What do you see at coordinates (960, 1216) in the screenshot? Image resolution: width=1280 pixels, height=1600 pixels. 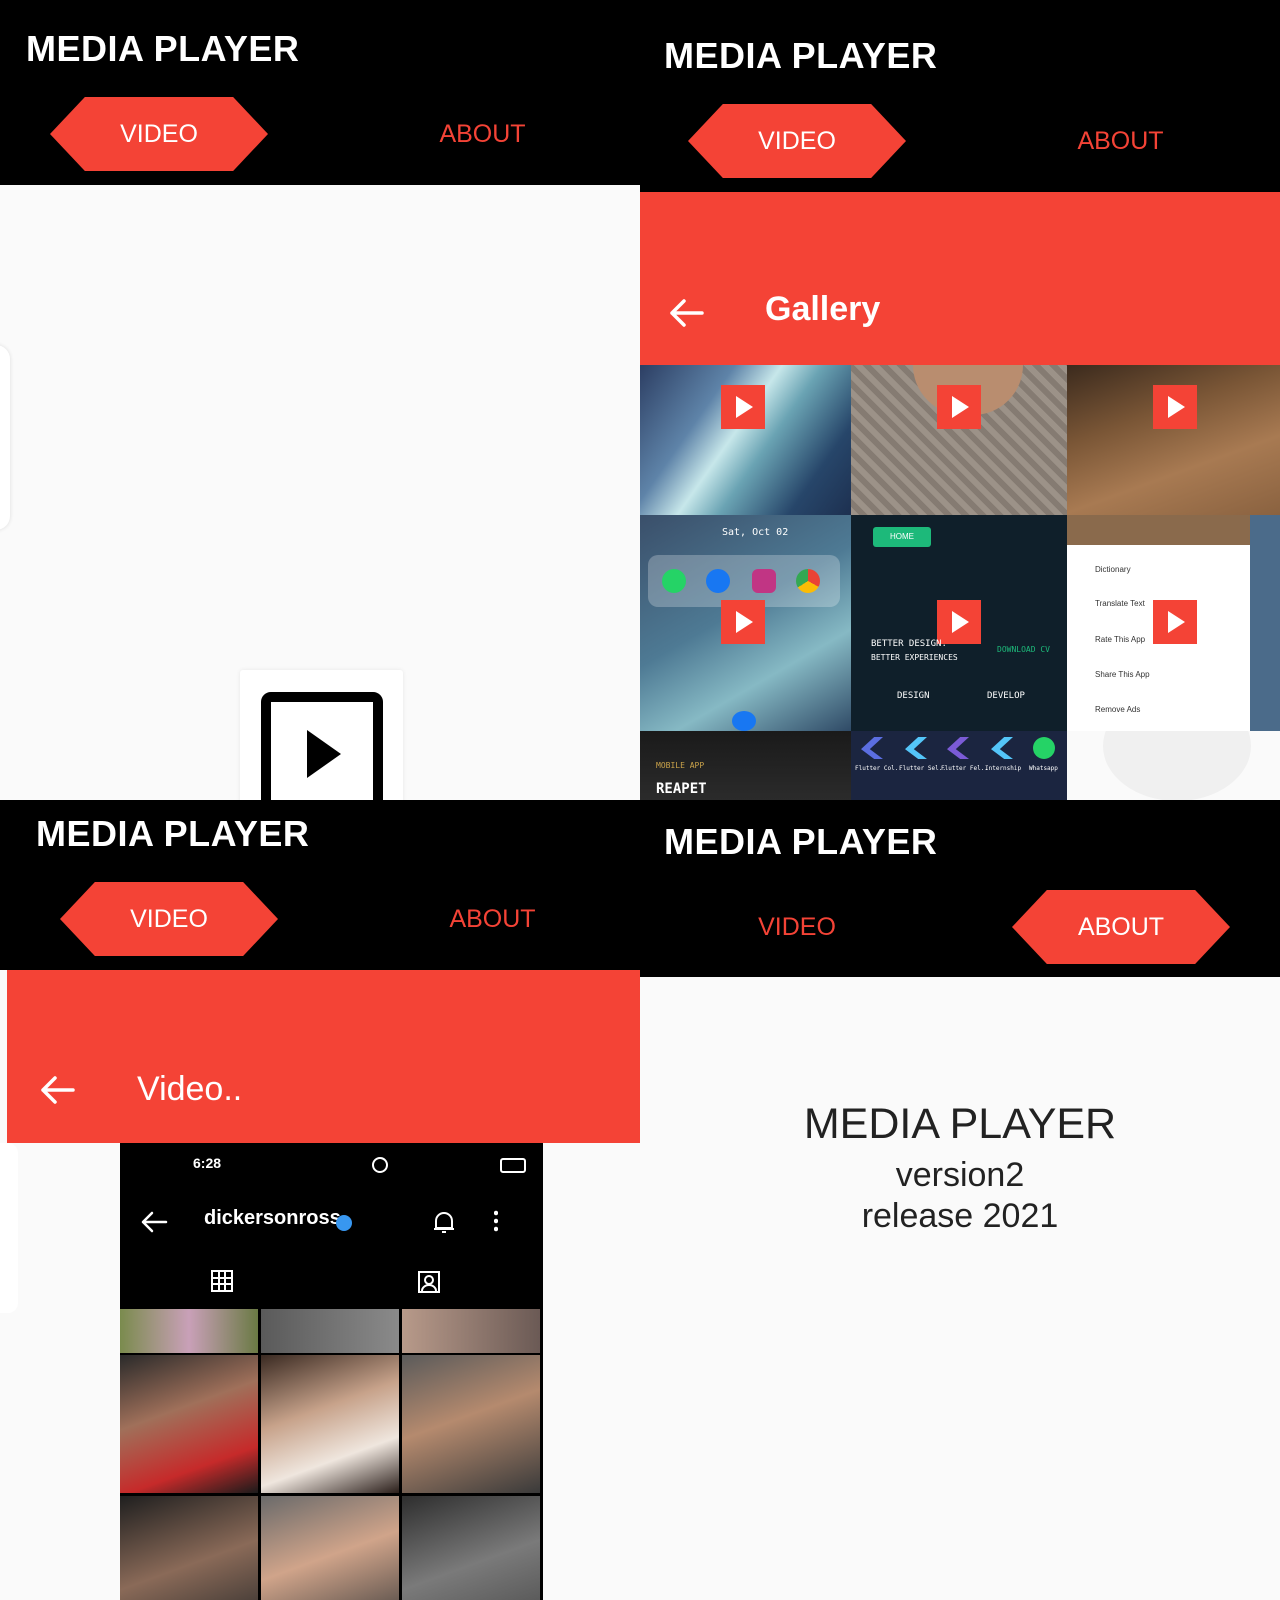 I see `about-release: release 2021` at bounding box center [960, 1216].